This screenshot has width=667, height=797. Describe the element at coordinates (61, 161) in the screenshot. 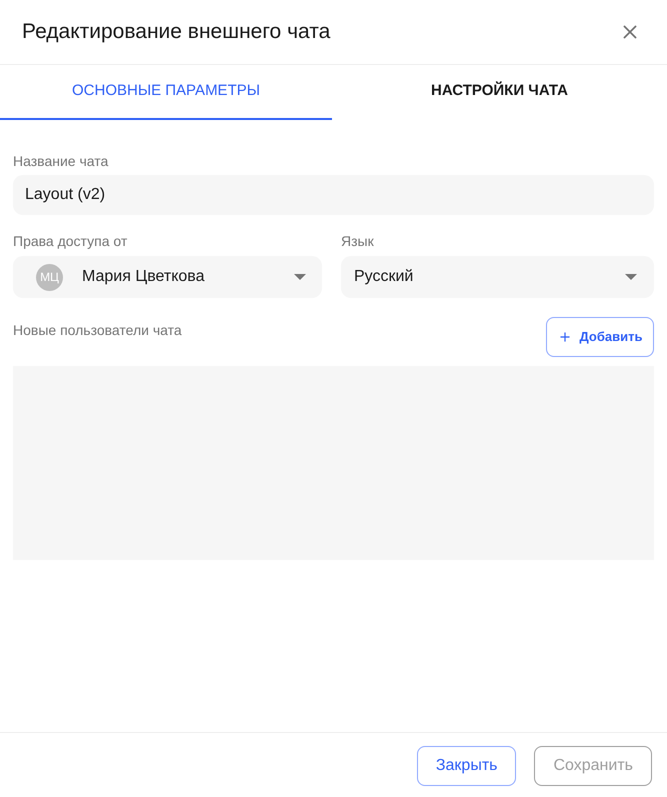

I see `field-label: Название чата` at that location.